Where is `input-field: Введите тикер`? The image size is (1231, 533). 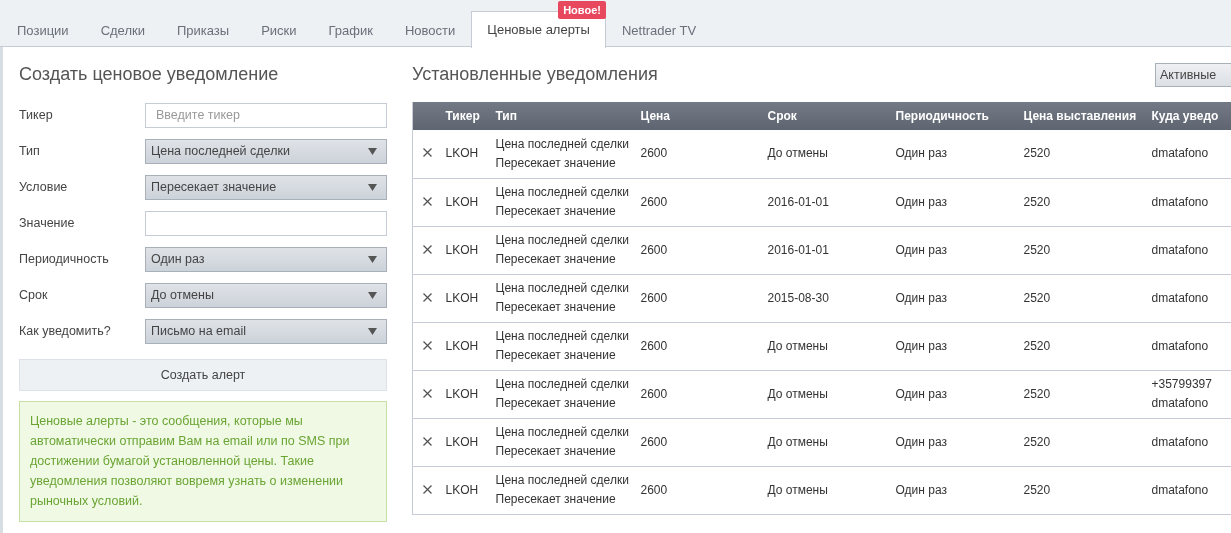
input-field: Введите тикер is located at coordinates (266, 115).